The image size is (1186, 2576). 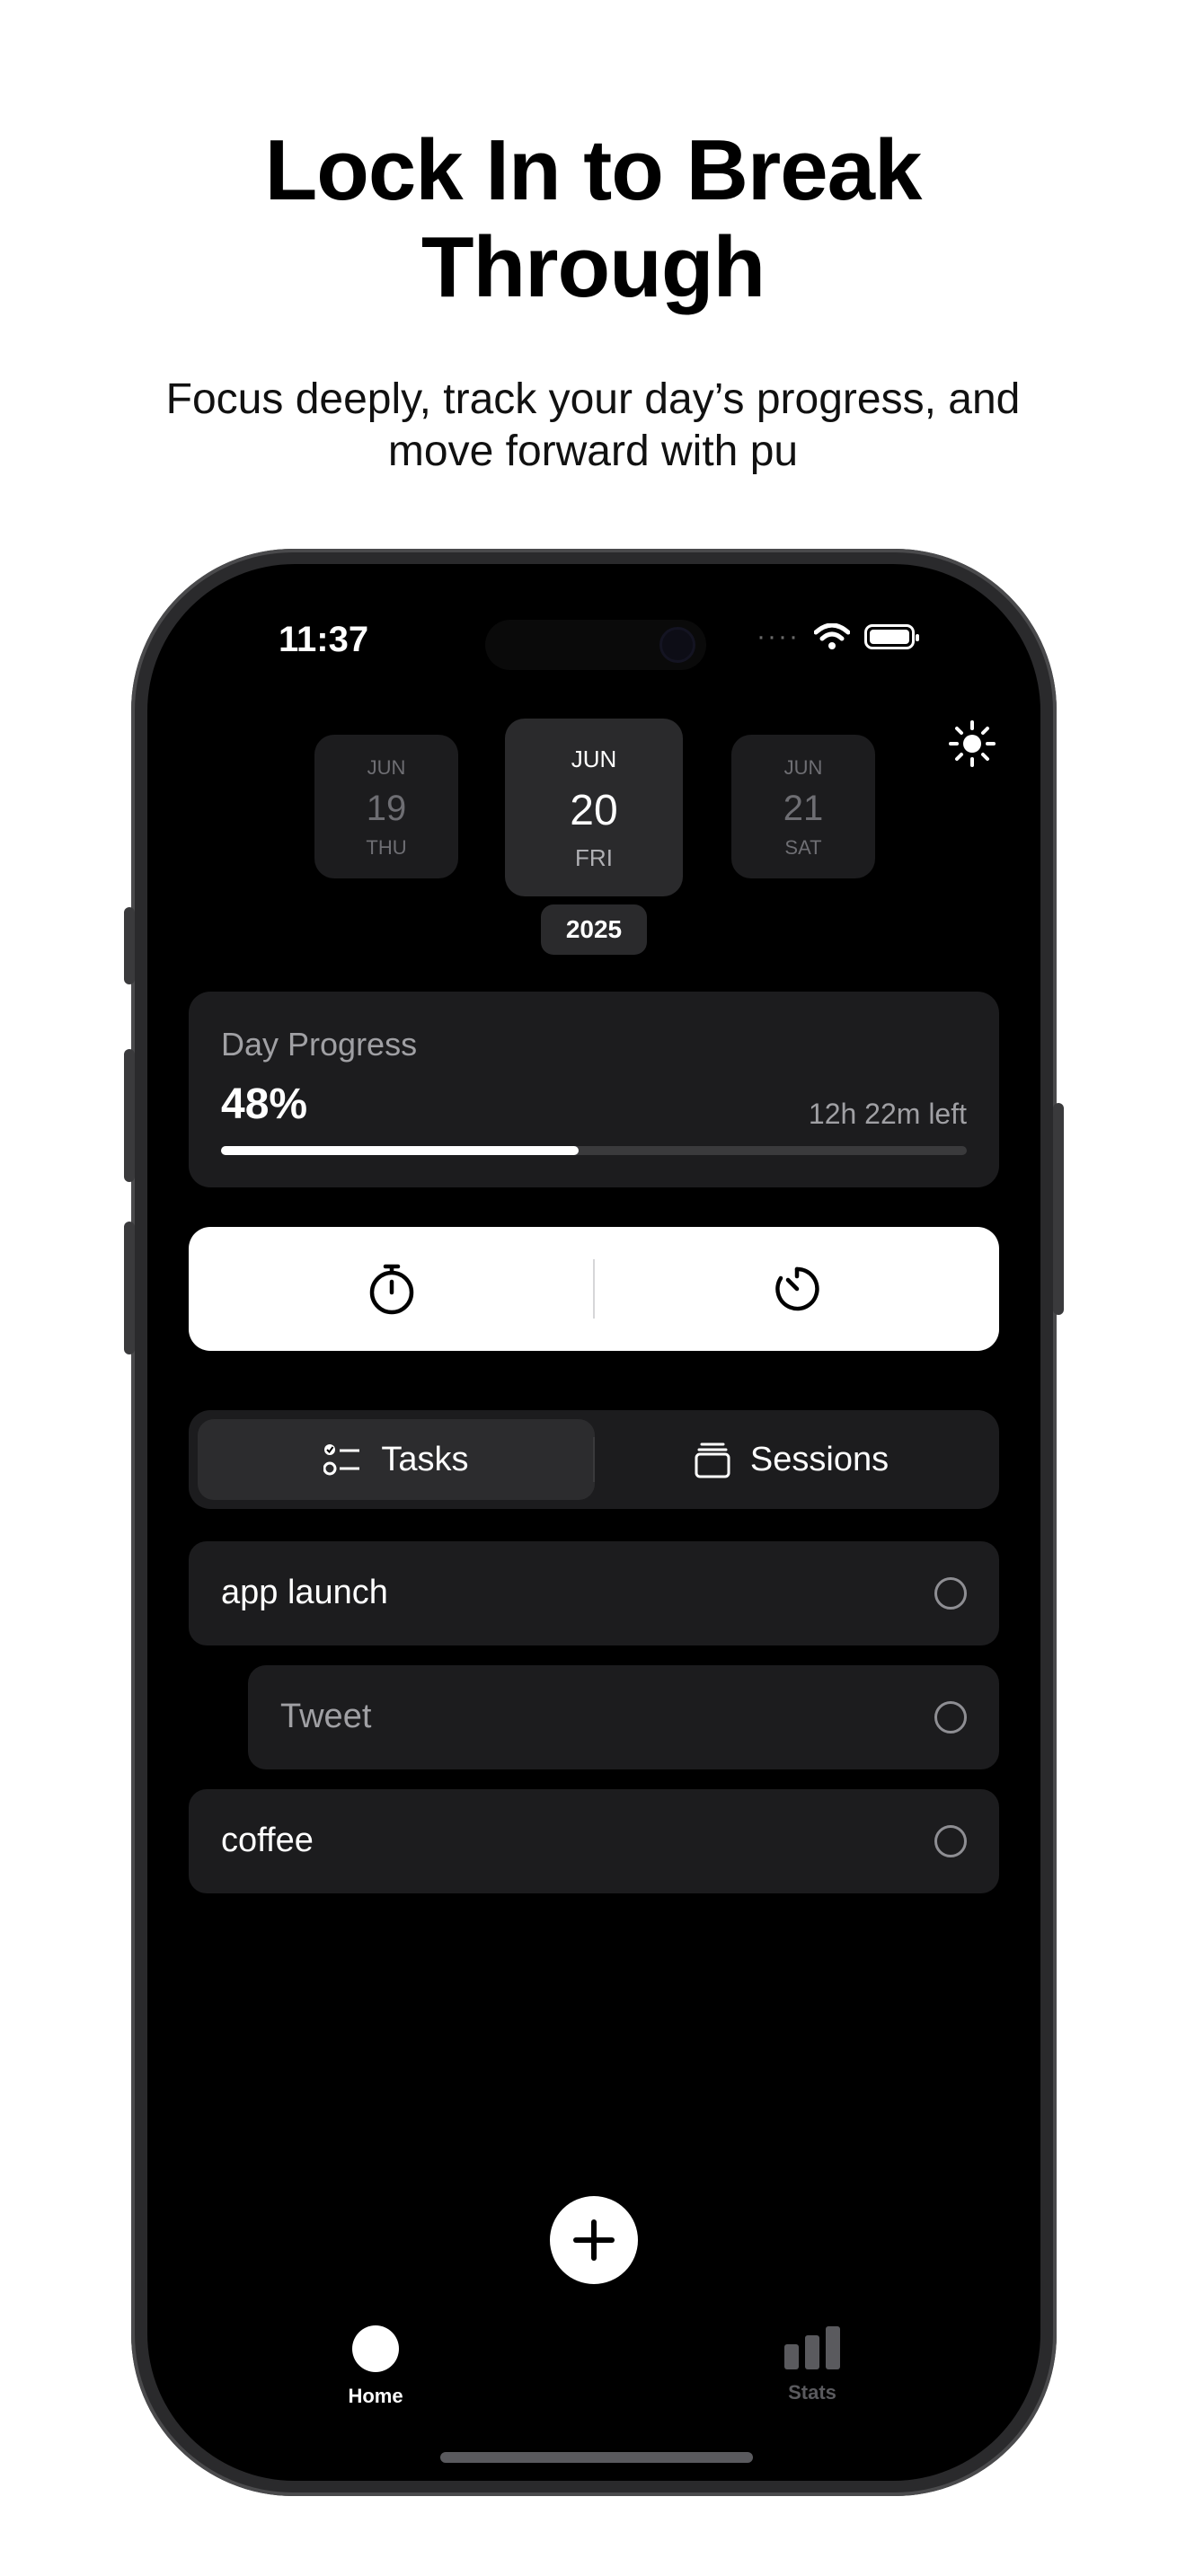 What do you see at coordinates (594, 929) in the screenshot?
I see `year-pill: 2025` at bounding box center [594, 929].